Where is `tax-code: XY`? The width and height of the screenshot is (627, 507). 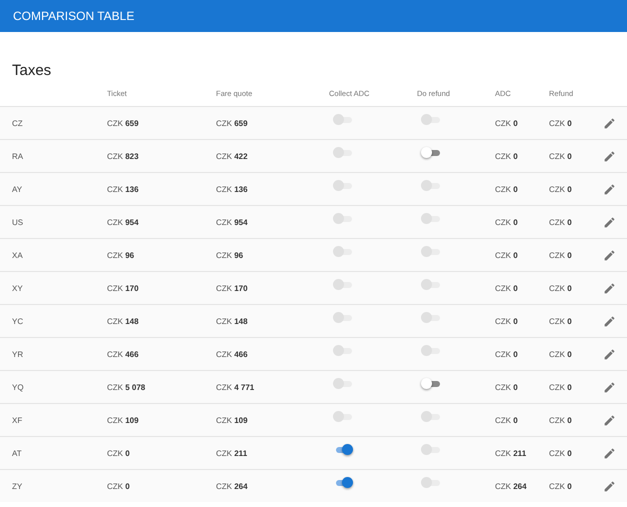 tax-code: XY is located at coordinates (18, 288).